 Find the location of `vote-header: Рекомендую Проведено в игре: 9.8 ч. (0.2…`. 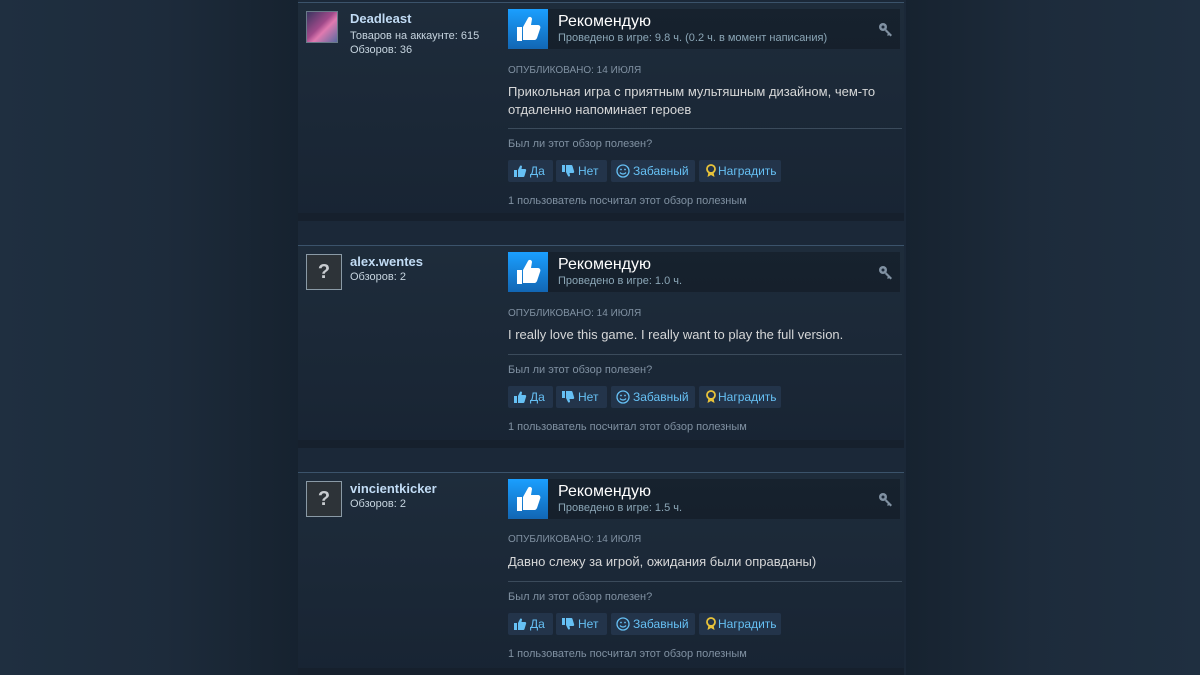

vote-header: Рекомендую Проведено в игре: 9.8 ч. (0.2… is located at coordinates (704, 29).